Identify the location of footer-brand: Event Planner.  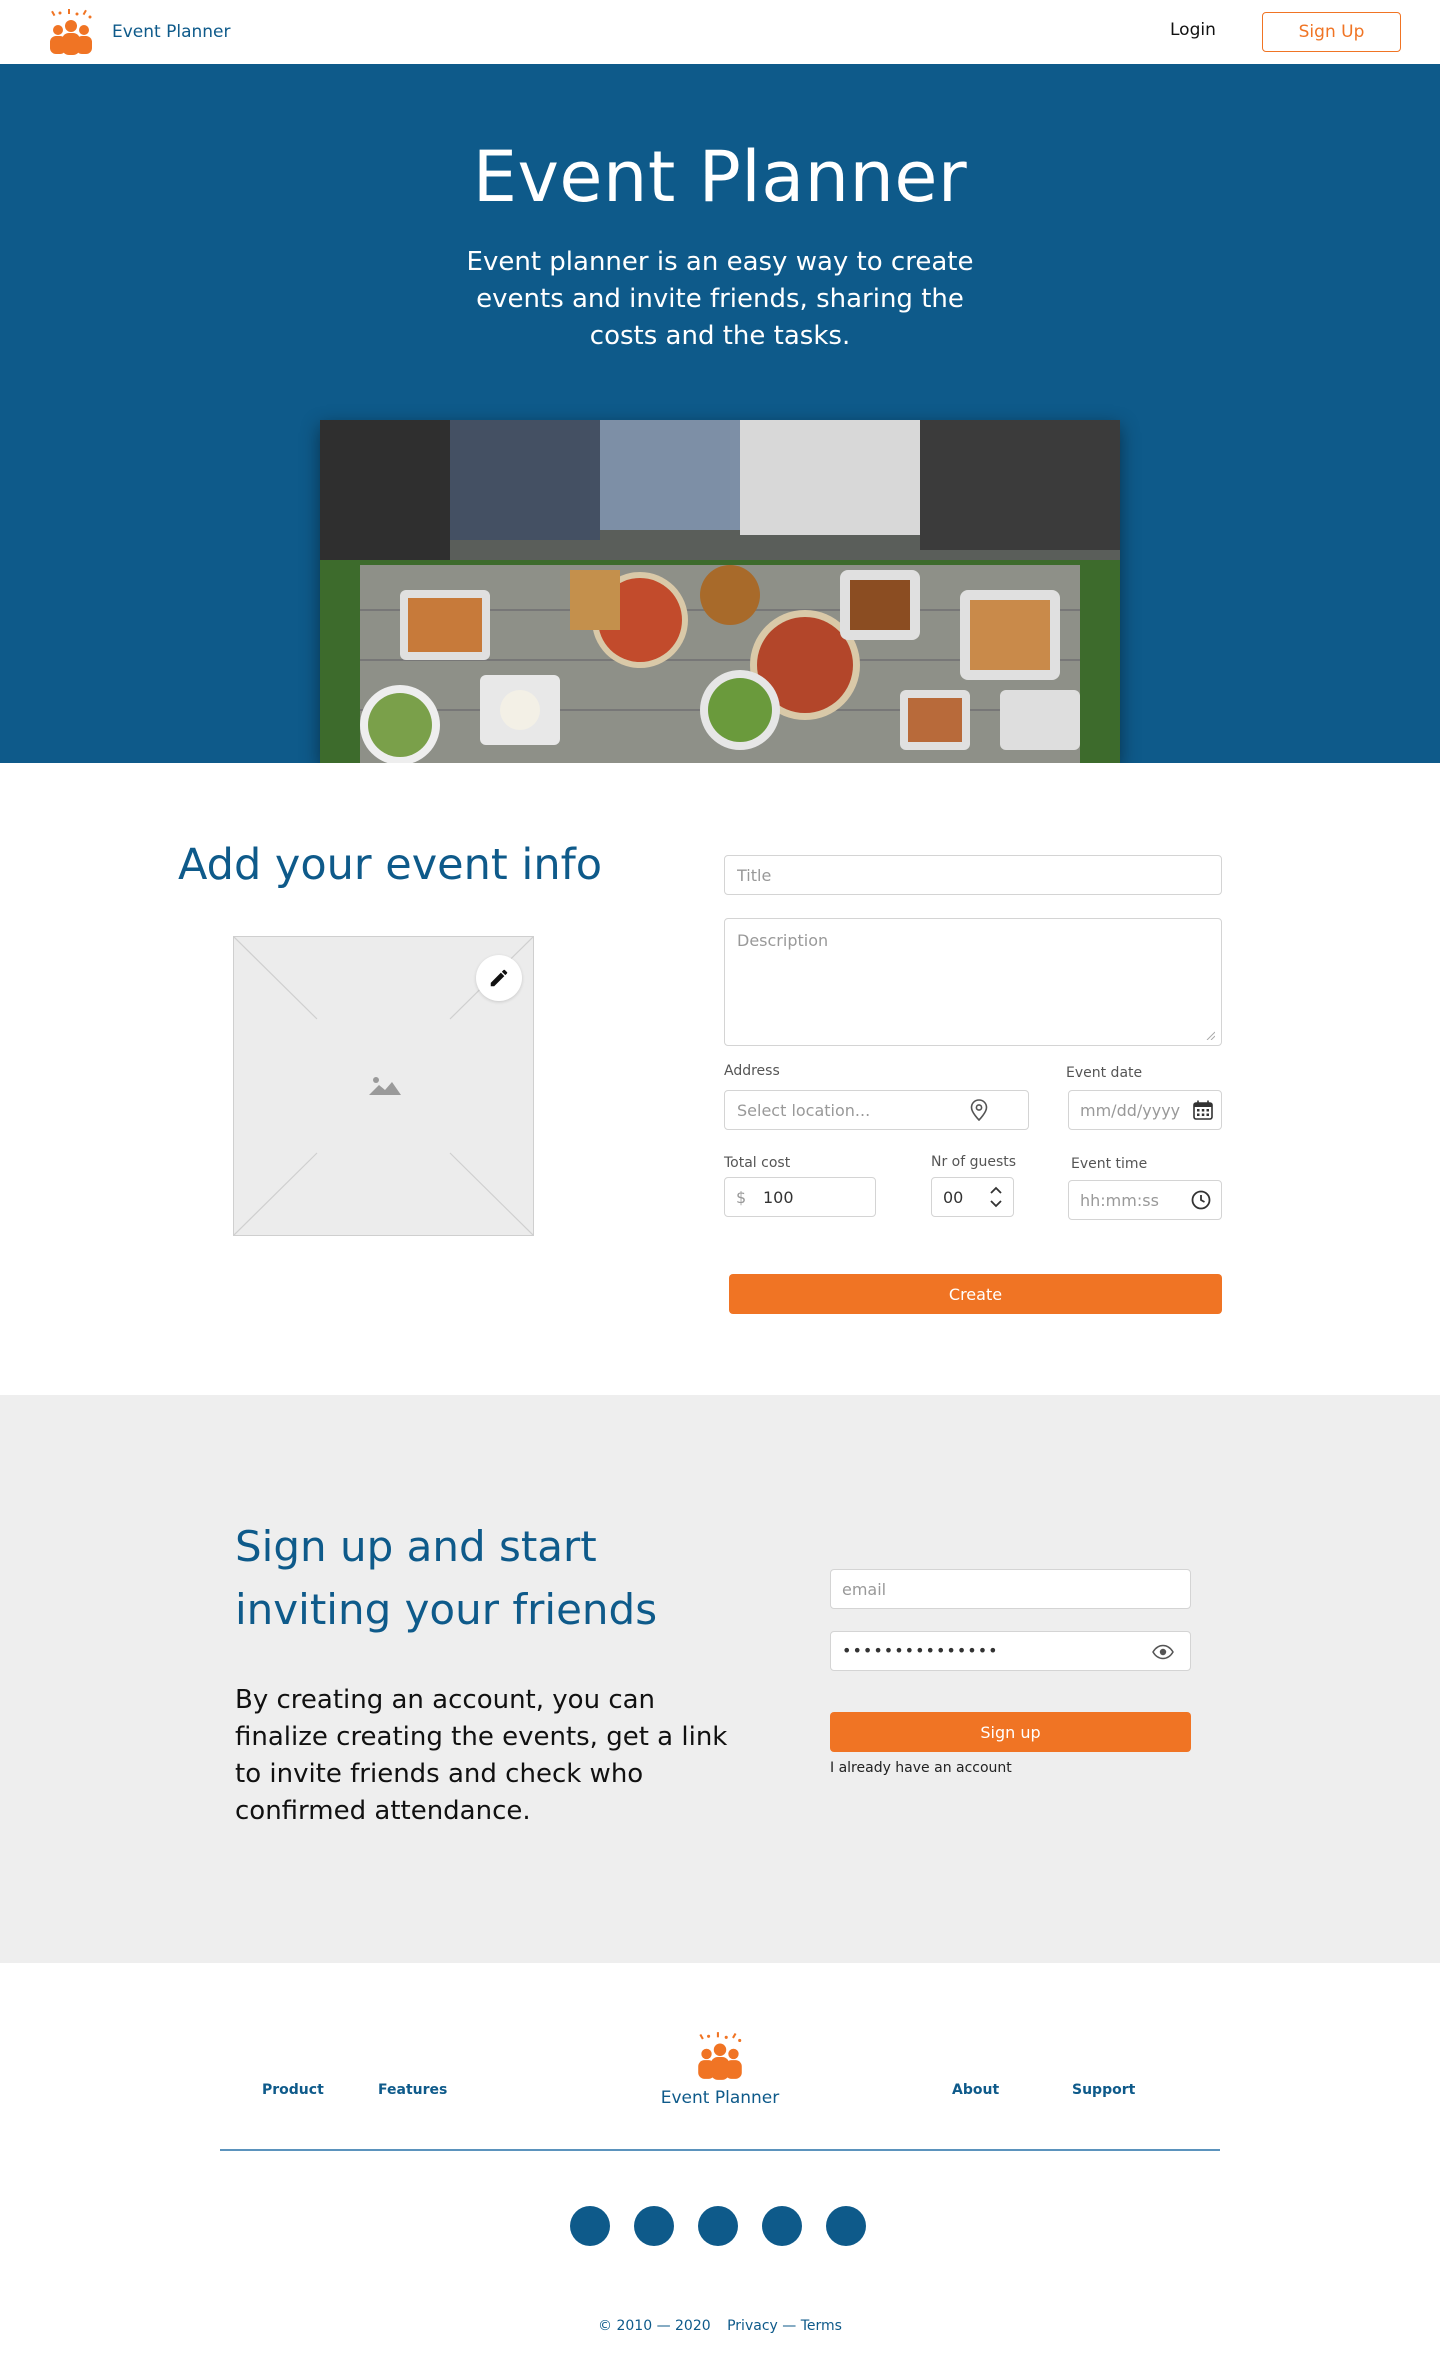
(720, 2068).